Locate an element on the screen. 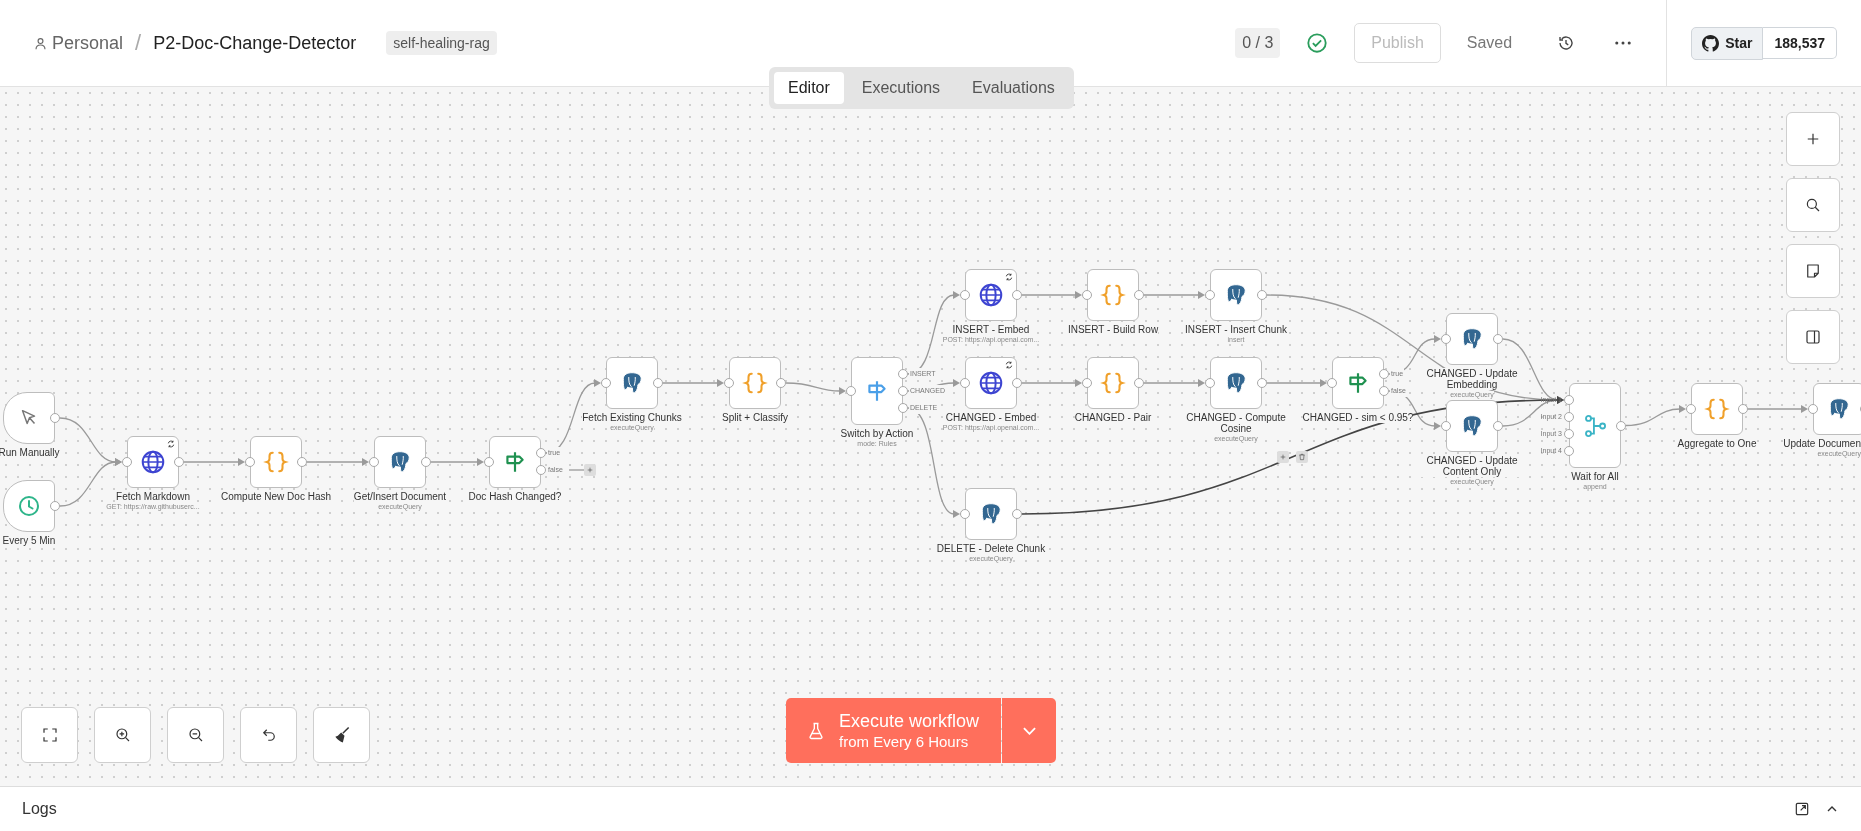 This screenshot has width=1861, height=831. globe-icon is located at coordinates (991, 383).